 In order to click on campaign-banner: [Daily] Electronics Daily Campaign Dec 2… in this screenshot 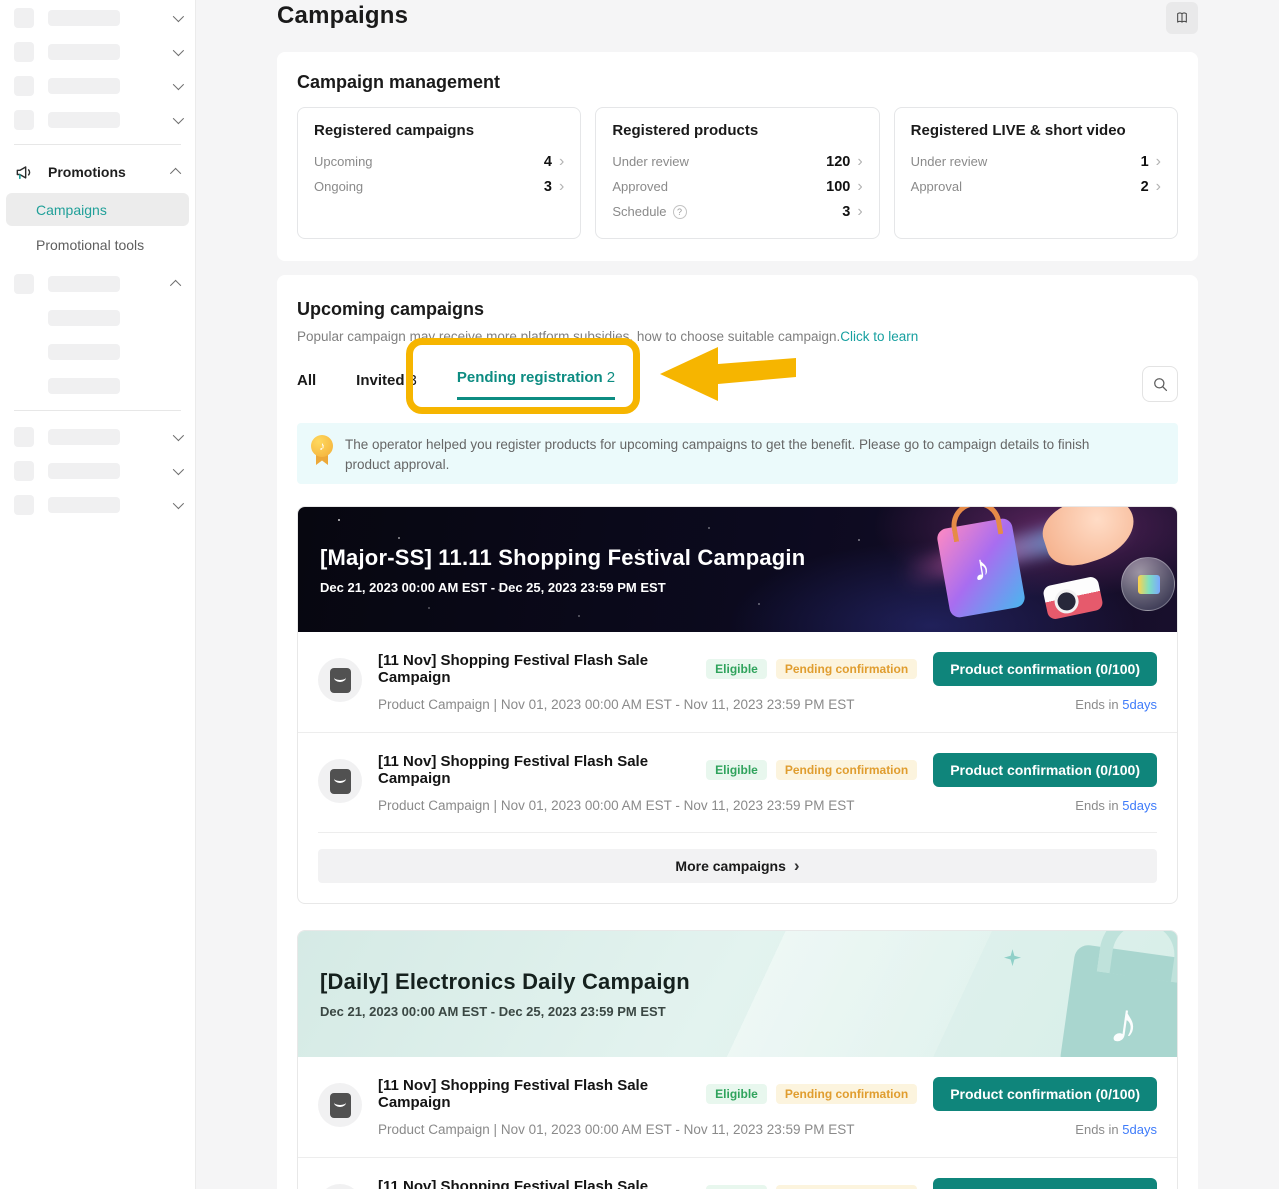, I will do `click(737, 994)`.